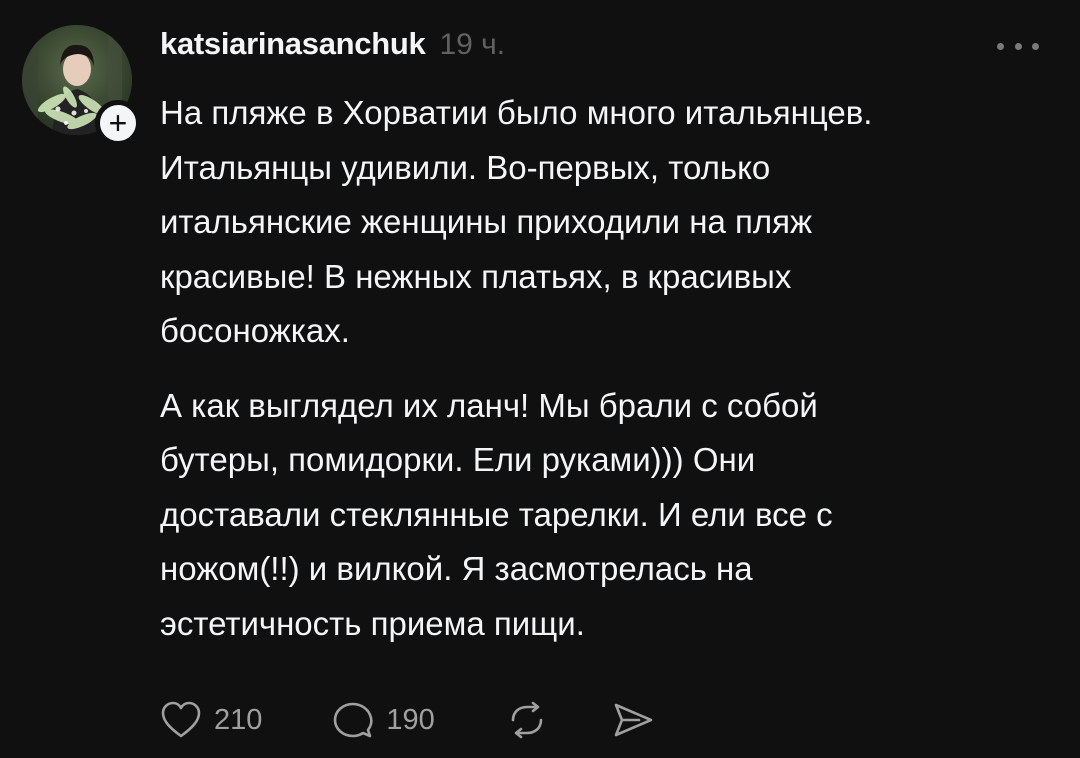 The width and height of the screenshot is (1080, 758). What do you see at coordinates (472, 44) in the screenshot?
I see `timestamp: 19 ч.` at bounding box center [472, 44].